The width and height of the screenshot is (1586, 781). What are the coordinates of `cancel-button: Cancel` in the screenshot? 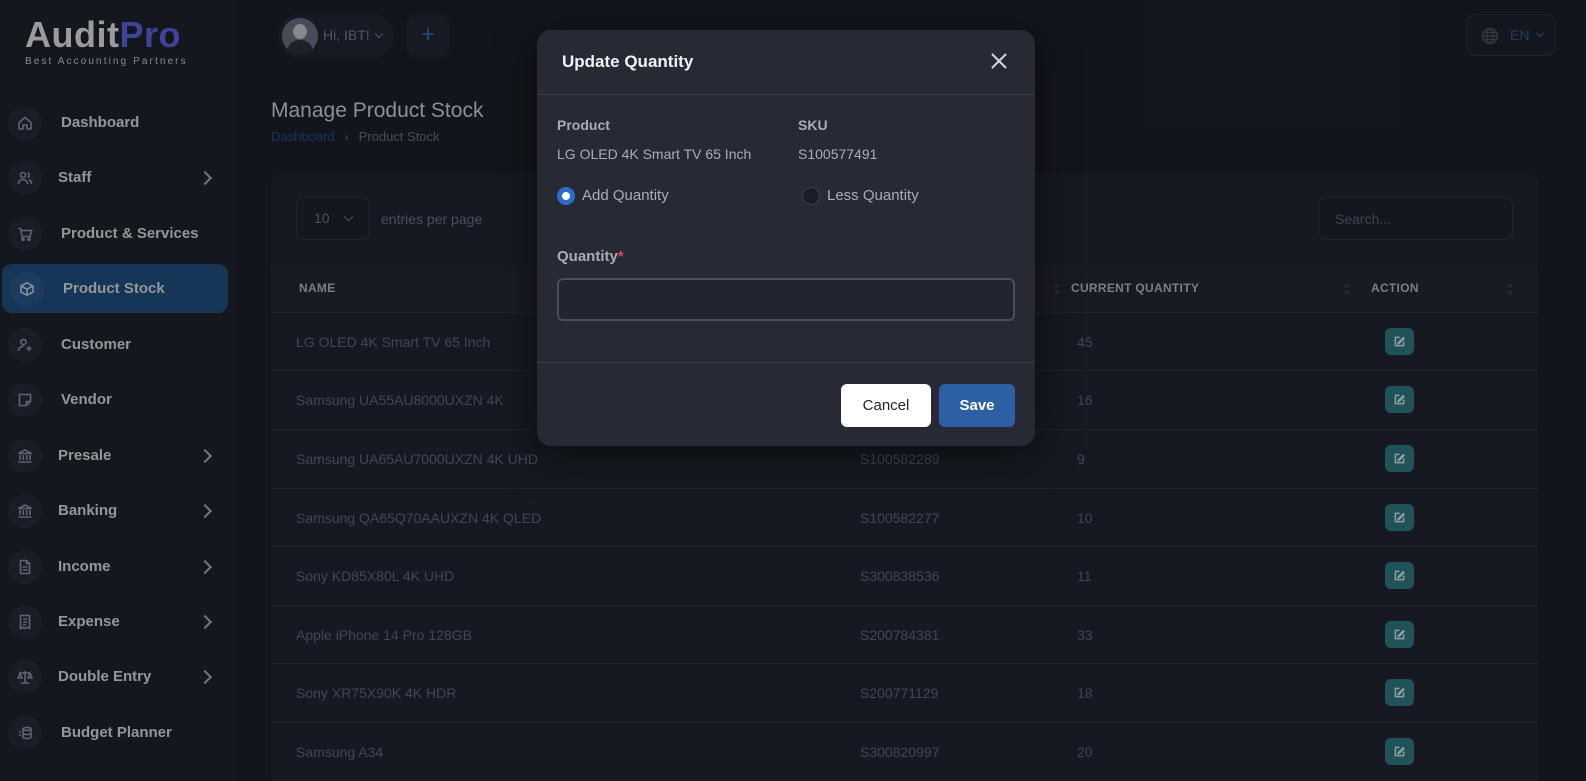 It's located at (886, 405).